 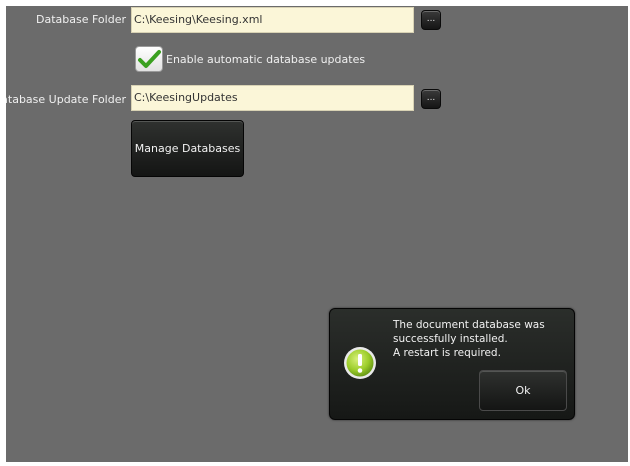 I want to click on auto-update-label: Enable automatic database updates, so click(x=266, y=59).